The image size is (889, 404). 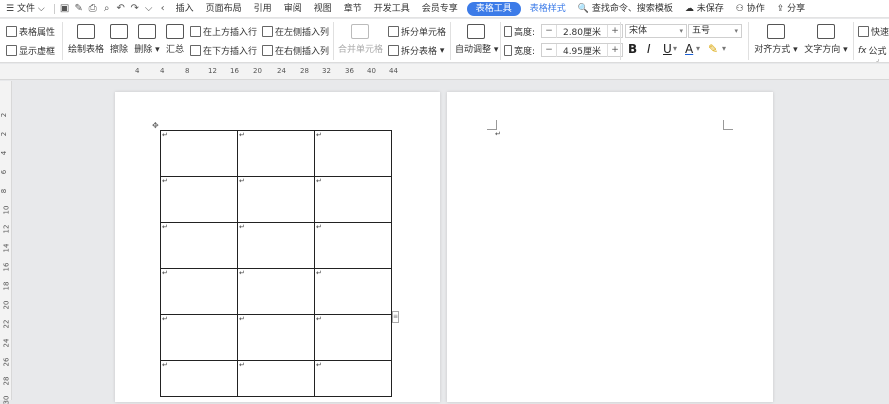 What do you see at coordinates (877, 59) in the screenshot?
I see `expand-ribbon-icon: ⌟` at bounding box center [877, 59].